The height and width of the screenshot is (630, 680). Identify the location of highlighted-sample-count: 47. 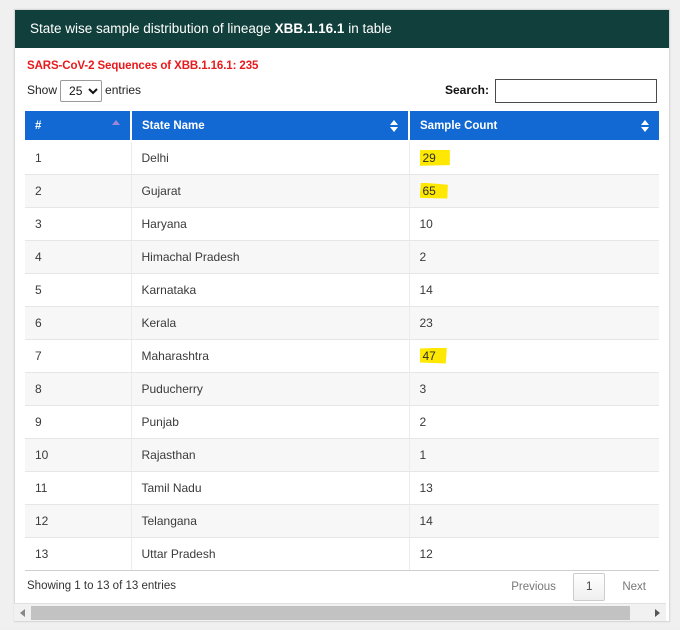
(433, 355).